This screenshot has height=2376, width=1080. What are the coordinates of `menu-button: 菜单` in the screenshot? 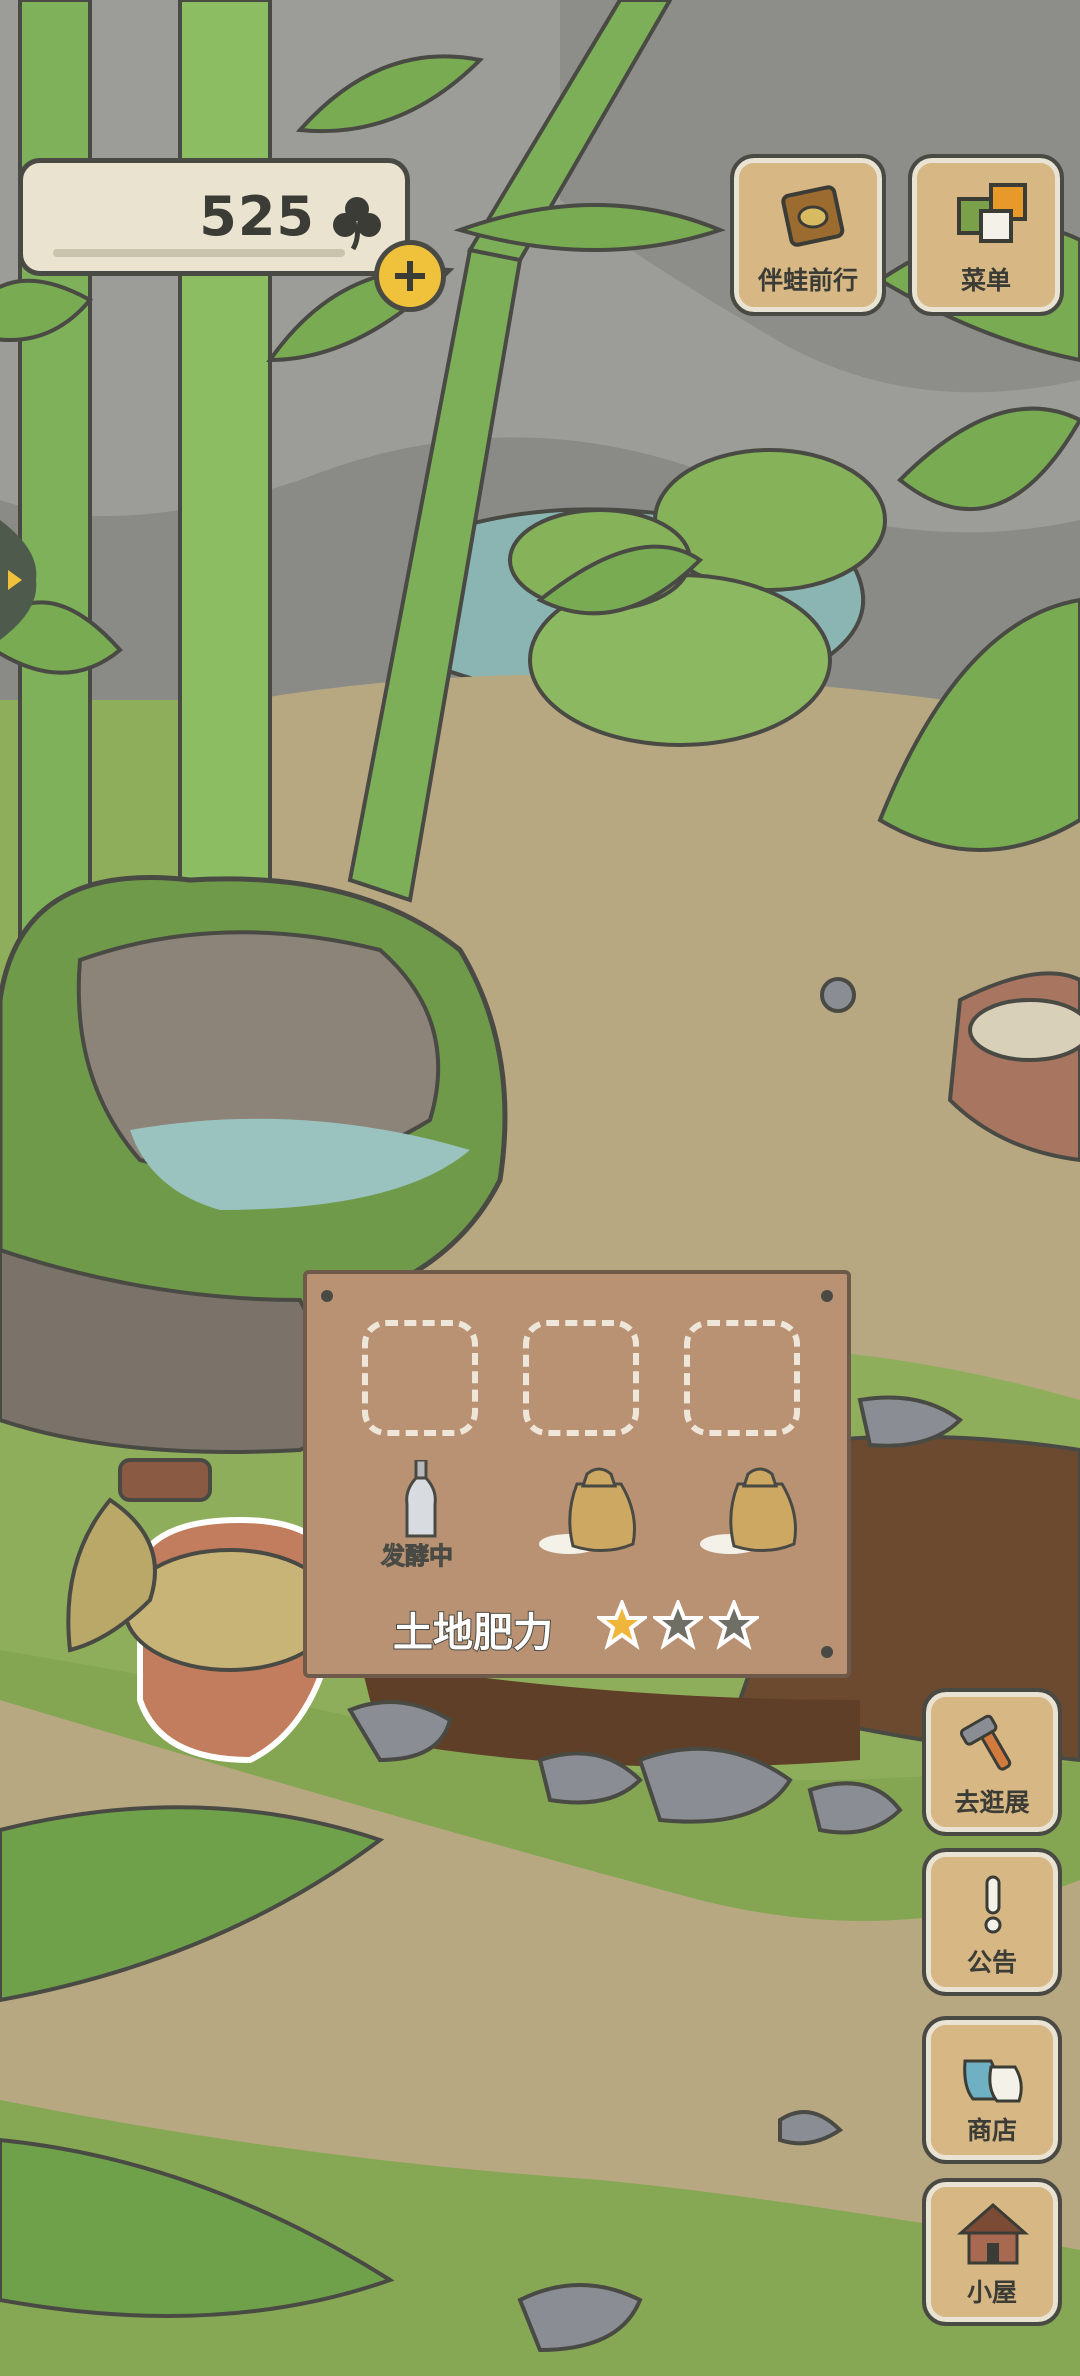 It's located at (986, 235).